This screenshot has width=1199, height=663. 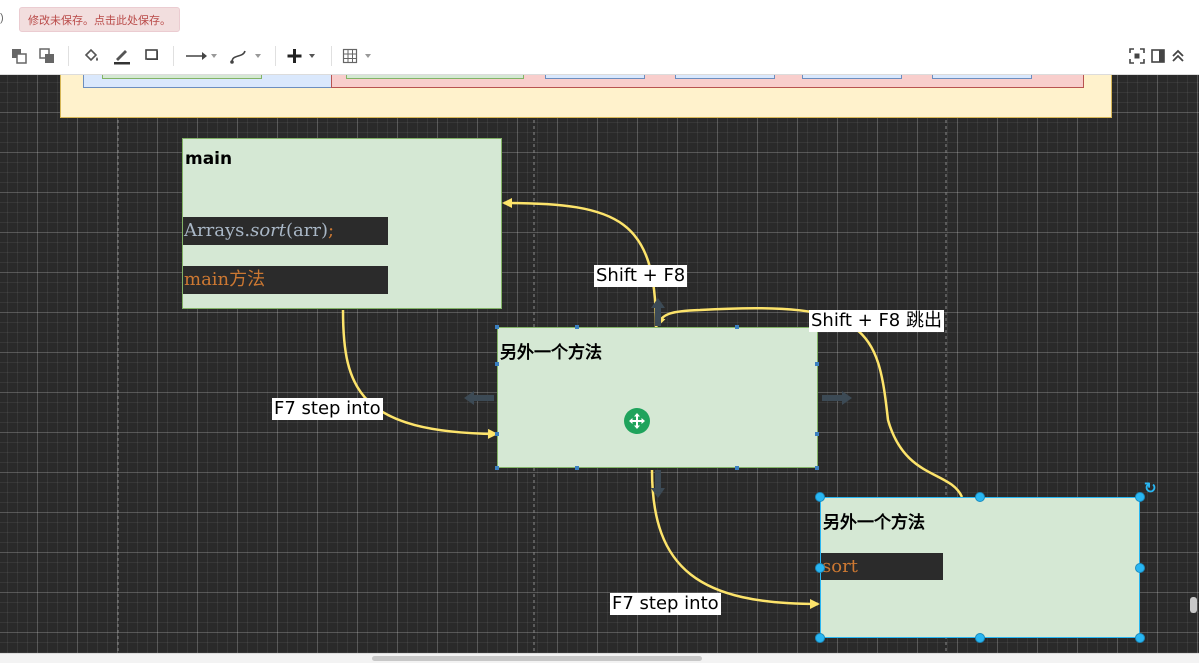 What do you see at coordinates (268, 230) in the screenshot?
I see `code-method: sort` at bounding box center [268, 230].